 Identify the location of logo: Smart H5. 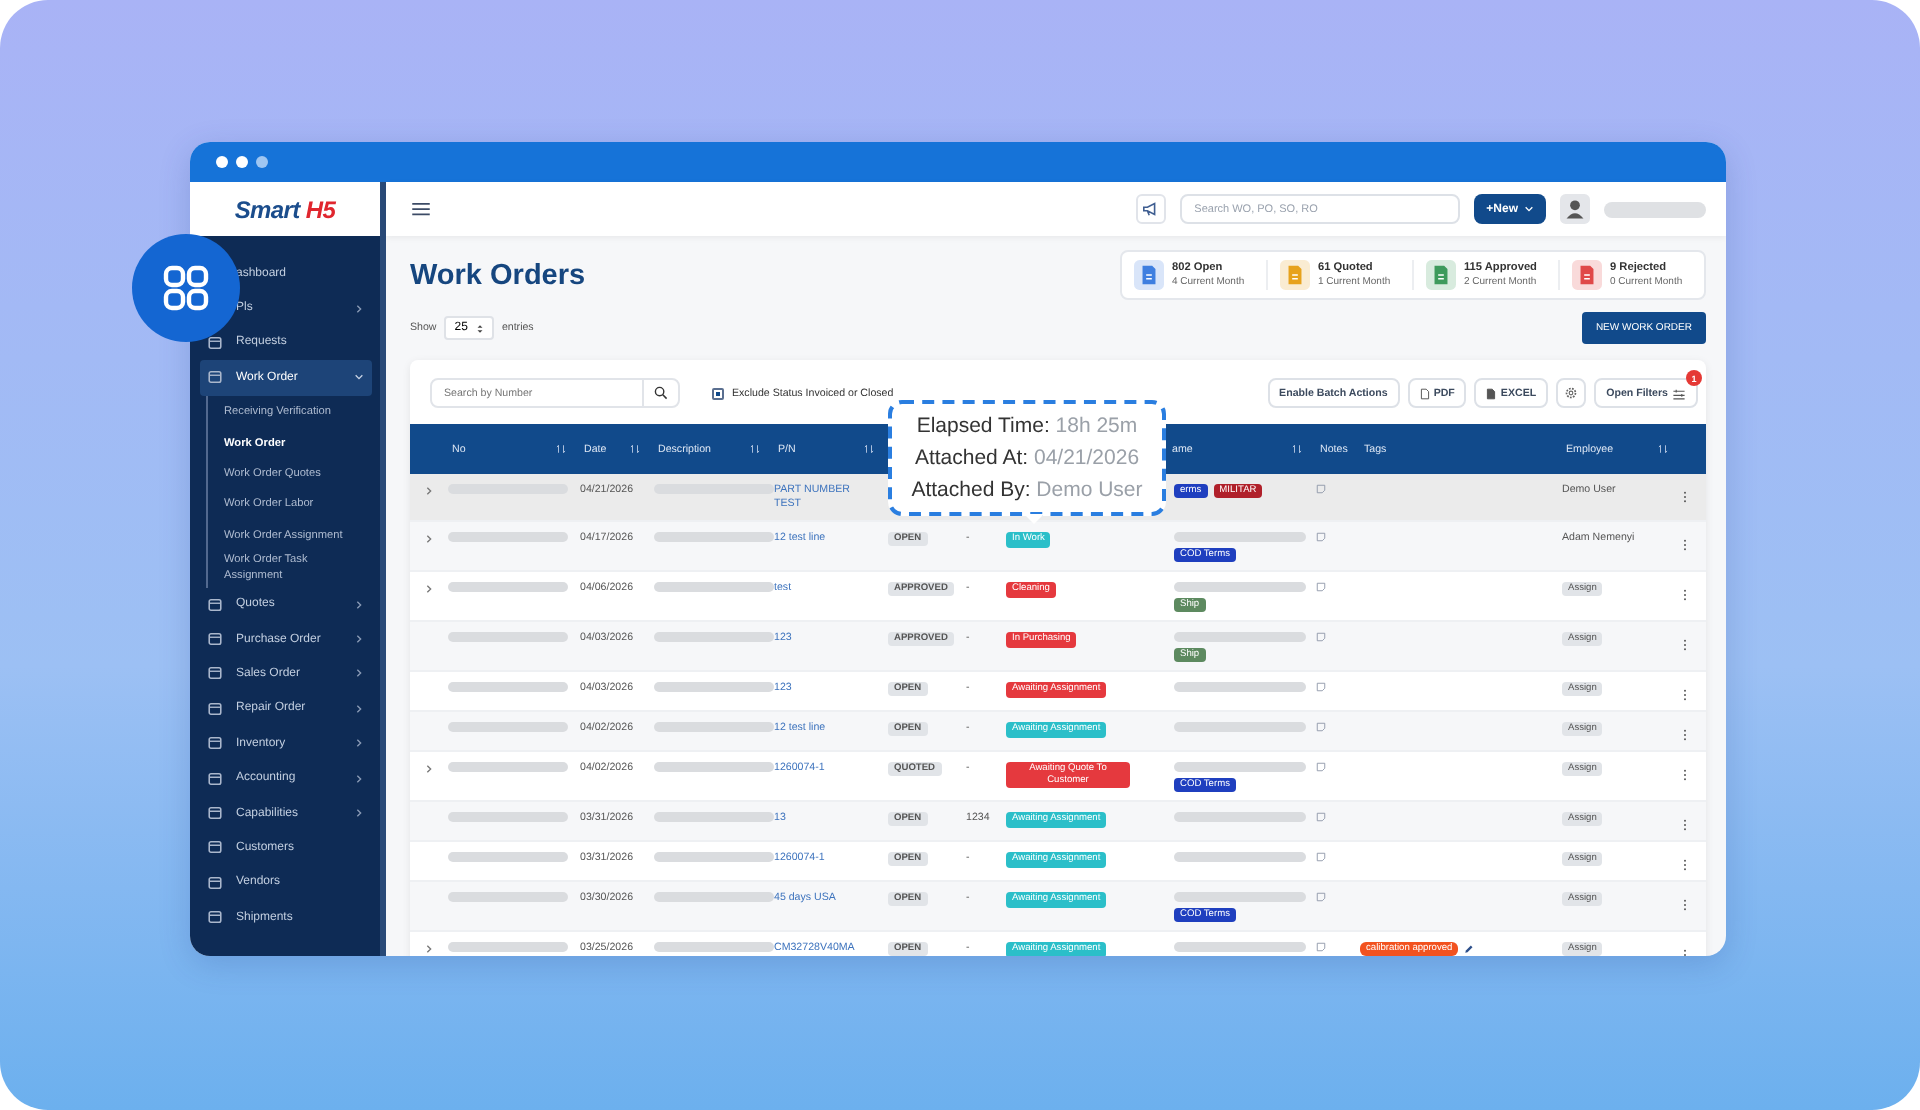
(285, 209).